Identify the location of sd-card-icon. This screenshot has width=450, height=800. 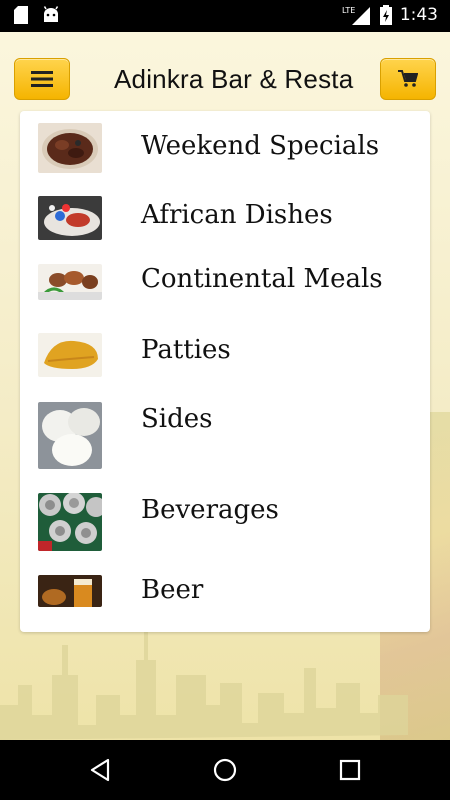
(21, 15).